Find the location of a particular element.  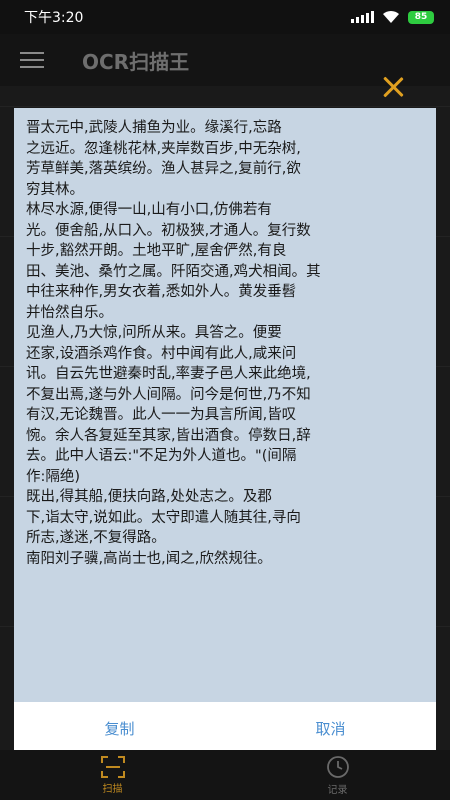

close-icon is located at coordinates (393, 87).